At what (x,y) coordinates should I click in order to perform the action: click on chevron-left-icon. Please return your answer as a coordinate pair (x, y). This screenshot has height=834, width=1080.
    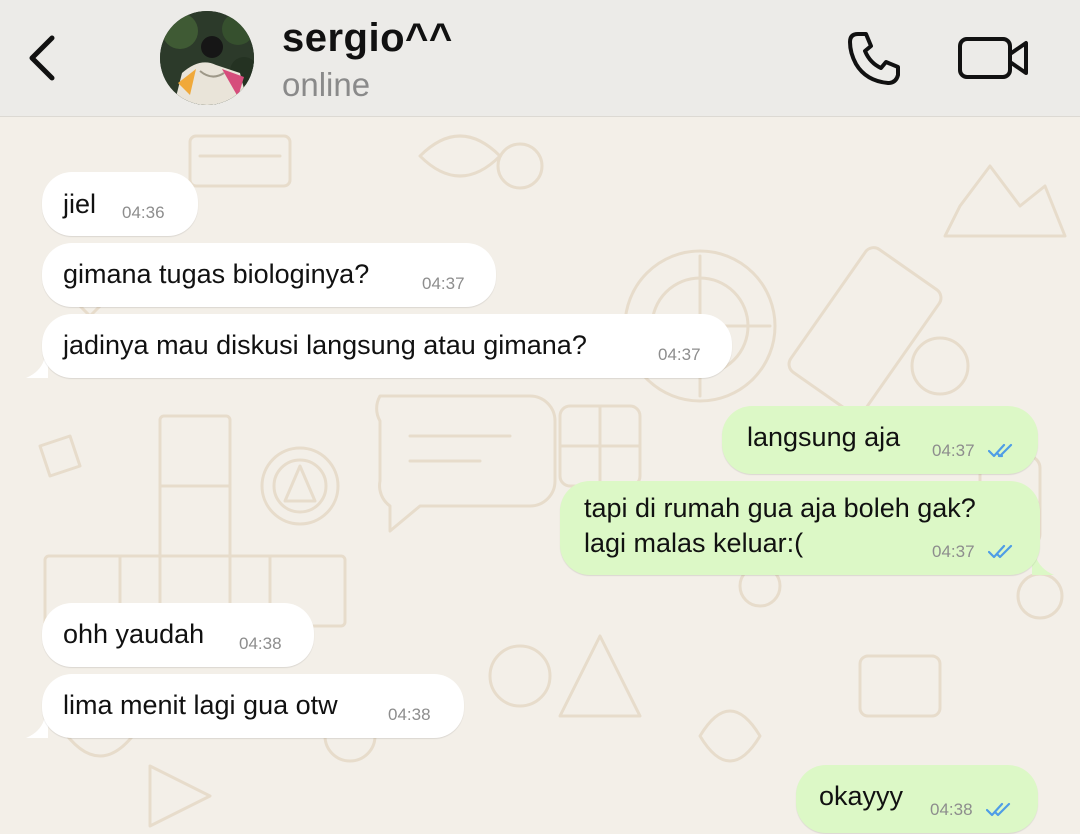
    Looking at the image, I should click on (42, 58).